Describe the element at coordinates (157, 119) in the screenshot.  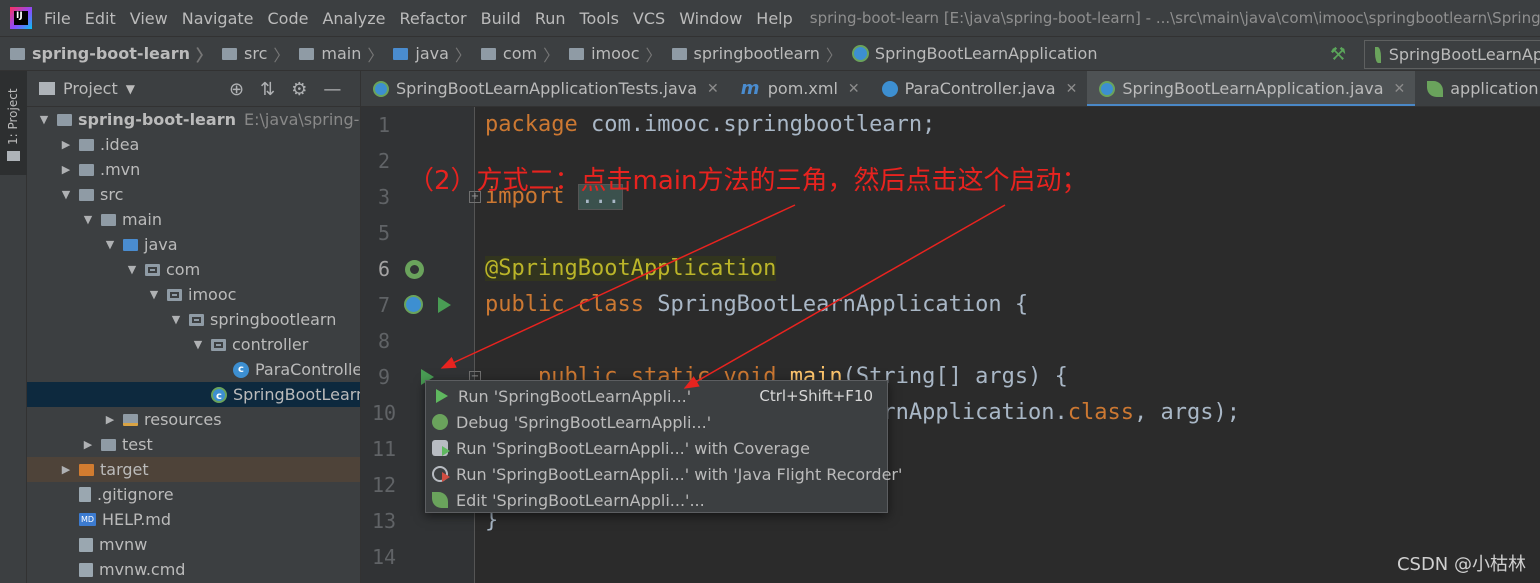
I see `tree-item-label: spring-boot-learn` at that location.